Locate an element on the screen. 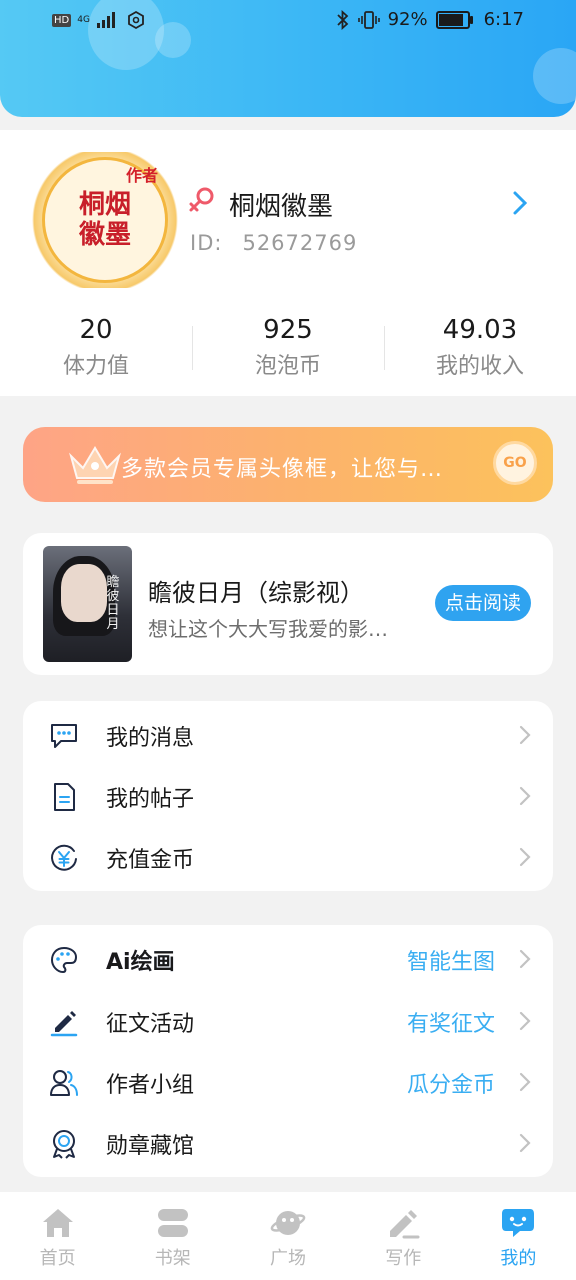 The height and width of the screenshot is (1280, 576). menu-item-recharge: 充值金币 is located at coordinates (288, 857).